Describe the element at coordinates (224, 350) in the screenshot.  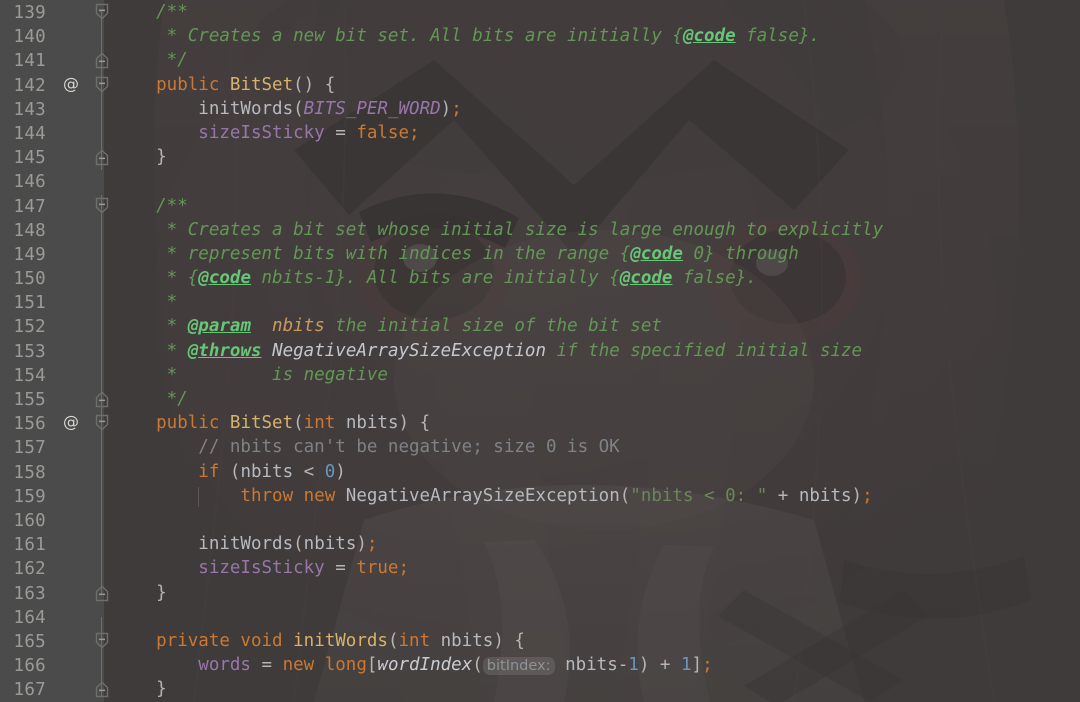
I see `code-token: @throws` at that location.